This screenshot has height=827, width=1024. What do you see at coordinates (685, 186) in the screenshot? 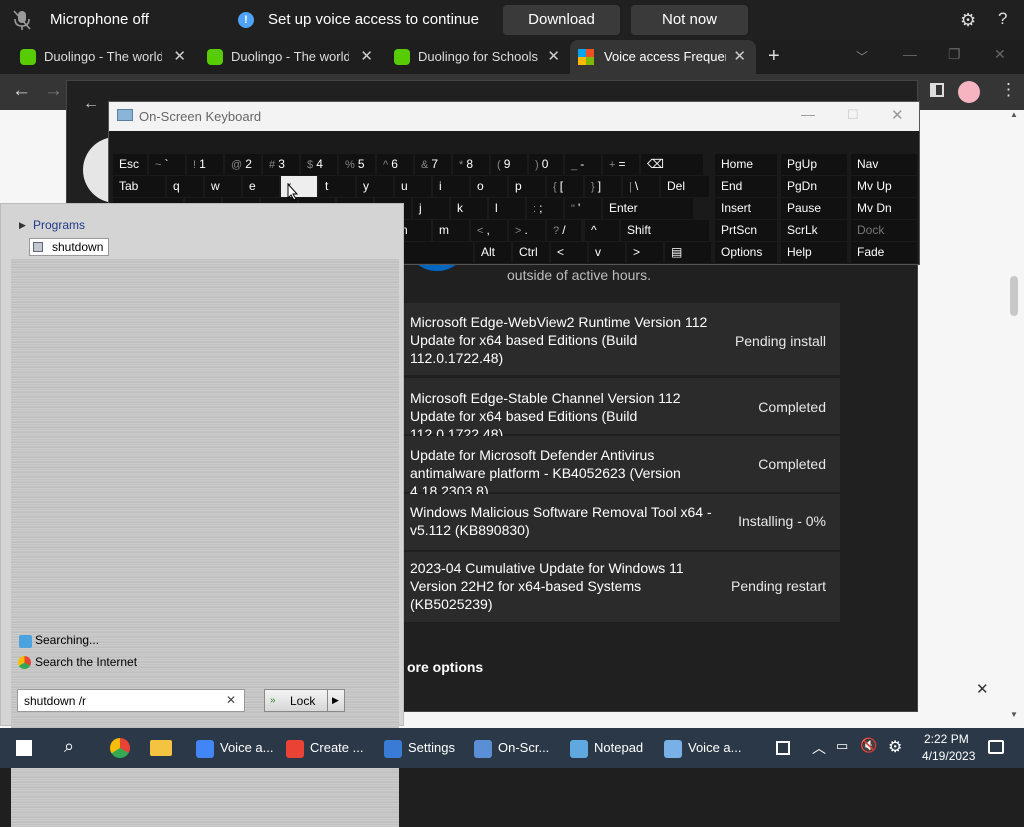
I see `key-del: Del` at bounding box center [685, 186].